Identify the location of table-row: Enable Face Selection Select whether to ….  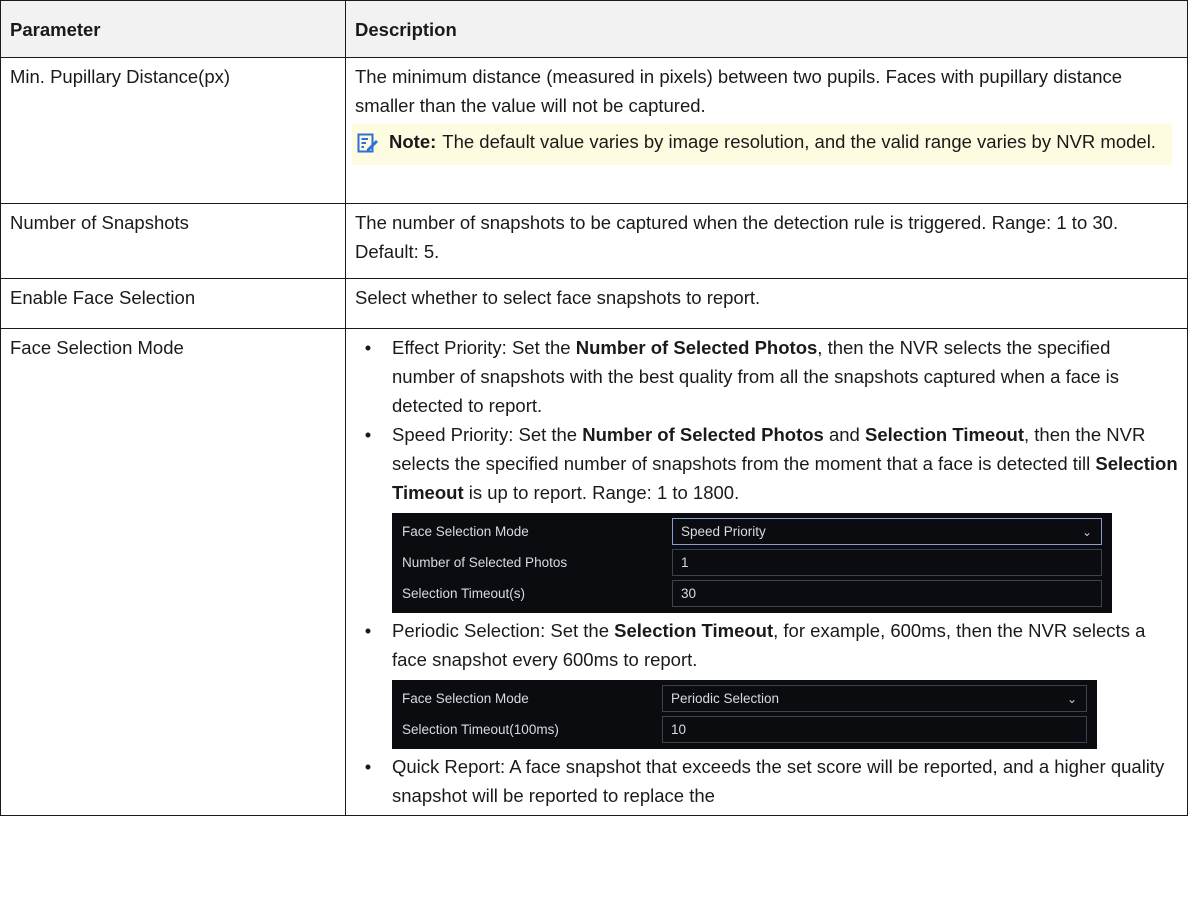
(594, 303).